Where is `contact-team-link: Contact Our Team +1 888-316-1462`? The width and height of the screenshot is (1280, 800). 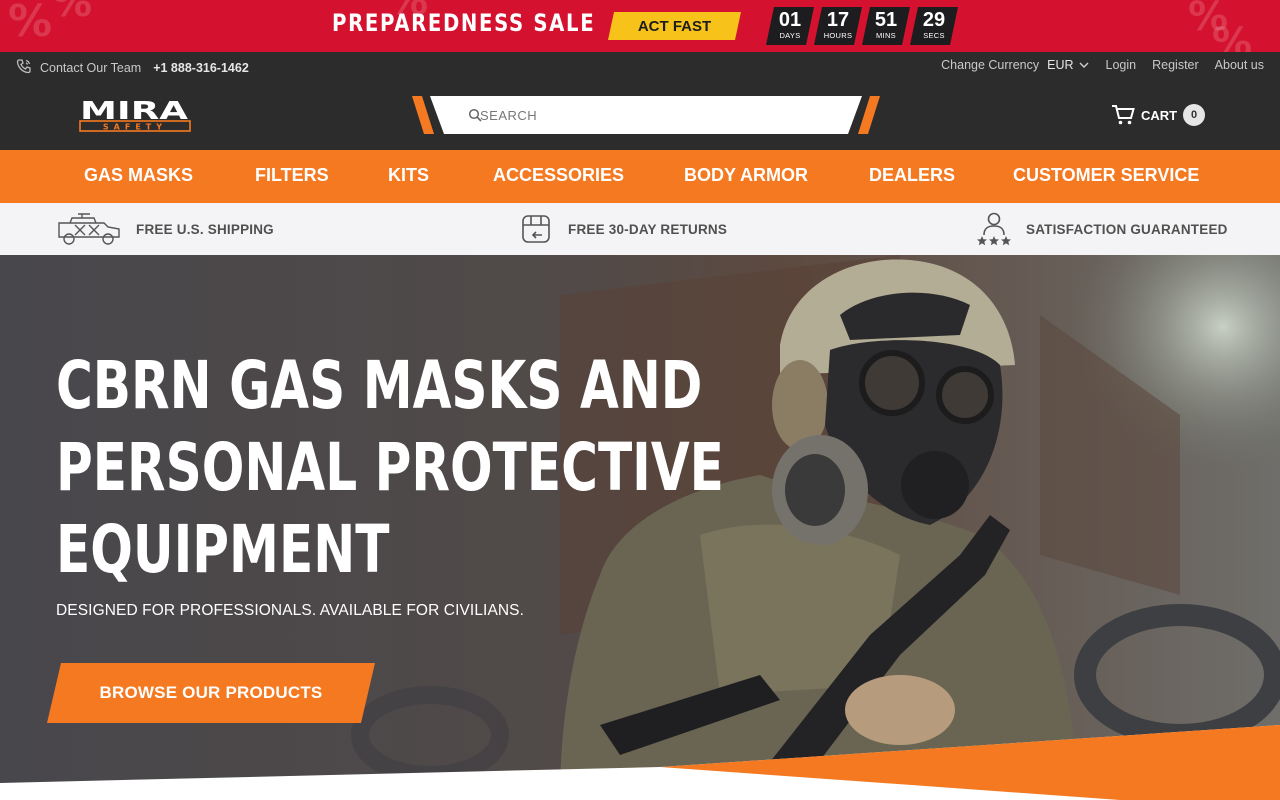
contact-team-link: Contact Our Team +1 888-316-1462 is located at coordinates (132, 67).